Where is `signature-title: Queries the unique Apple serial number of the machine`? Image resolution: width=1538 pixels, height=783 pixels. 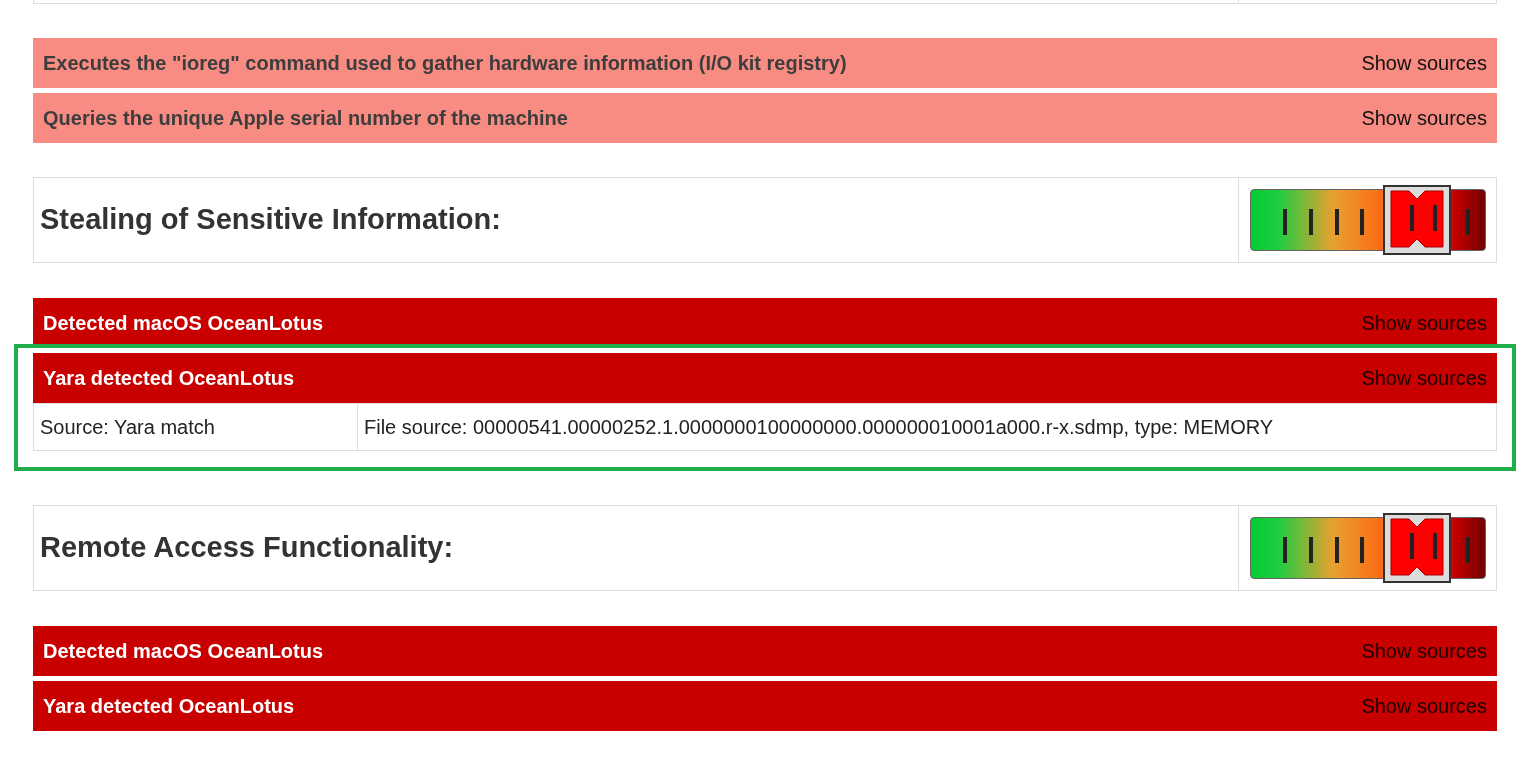 signature-title: Queries the unique Apple serial number of the machine is located at coordinates (305, 118).